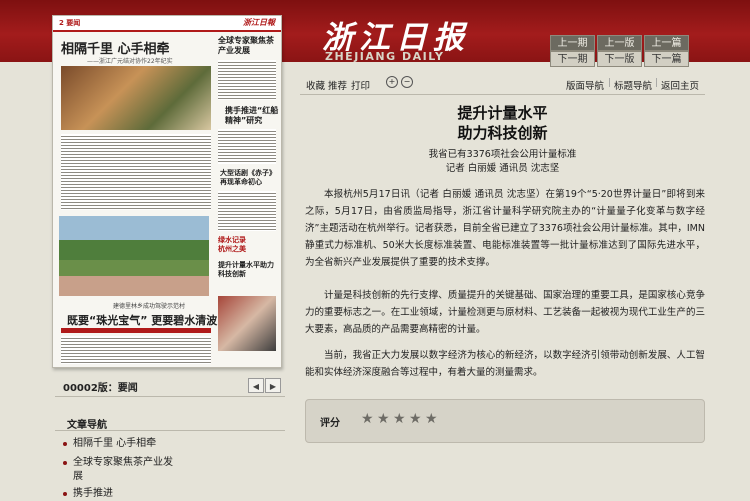 The height and width of the screenshot is (501, 750). I want to click on prev-article-button: 上一篇, so click(666, 43).